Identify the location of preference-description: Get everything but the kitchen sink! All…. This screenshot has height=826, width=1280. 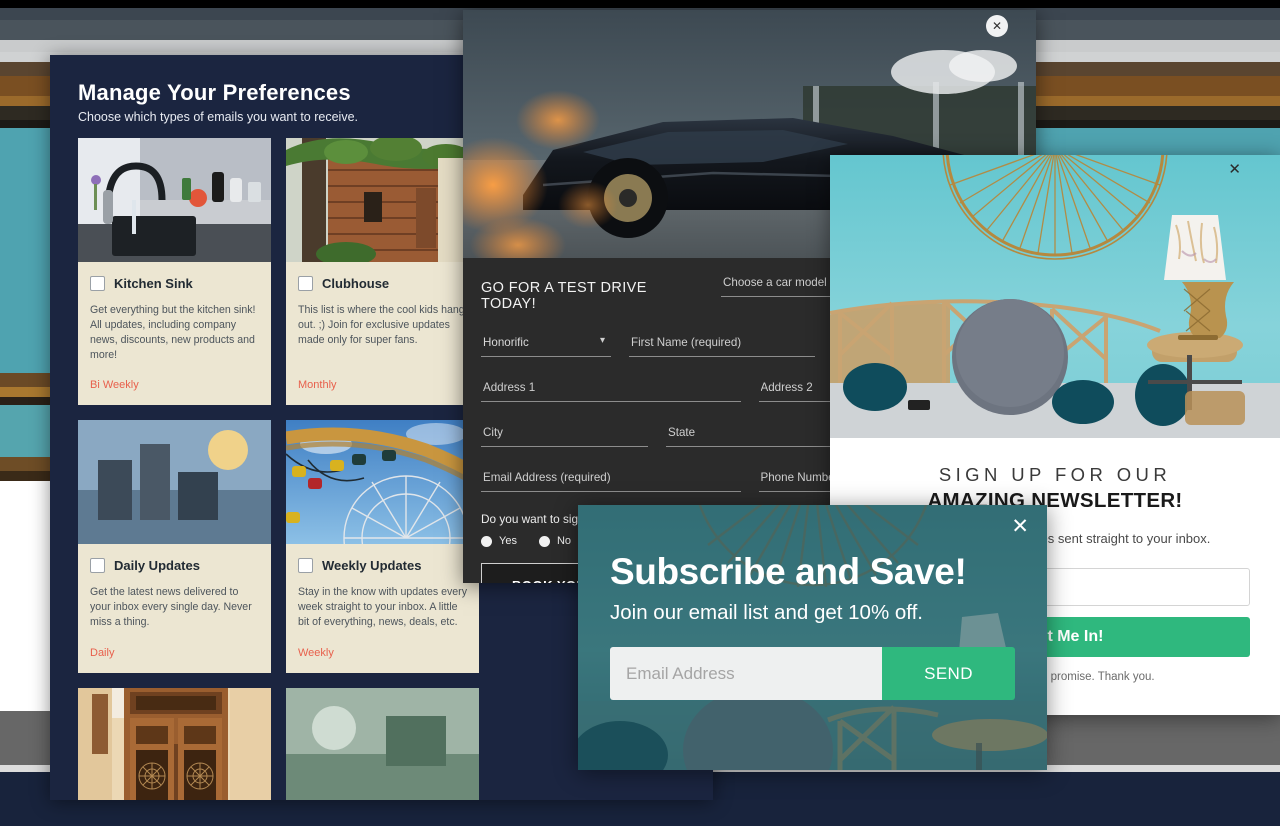
(173, 333).